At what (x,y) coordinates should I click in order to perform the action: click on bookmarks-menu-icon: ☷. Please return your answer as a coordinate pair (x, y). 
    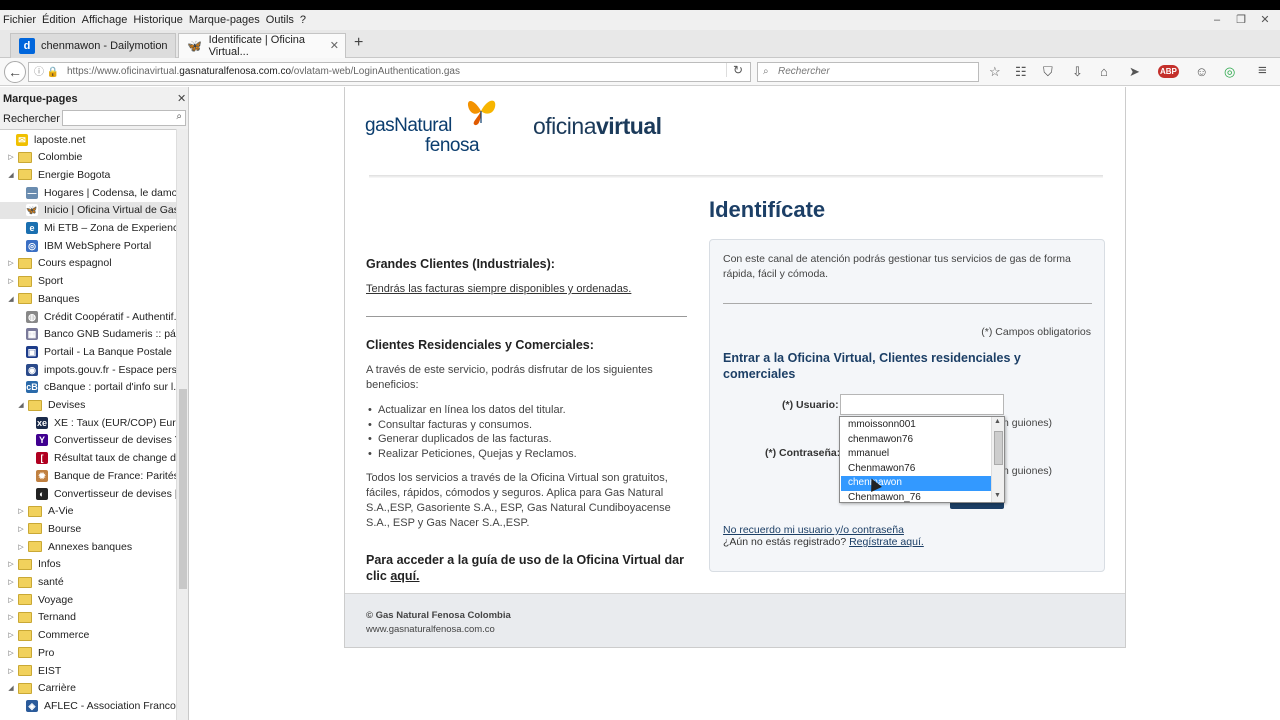
    Looking at the image, I should click on (1021, 72).